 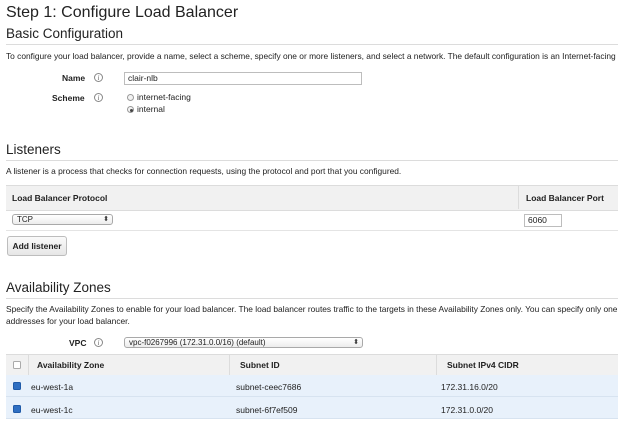 What do you see at coordinates (98, 77) in the screenshot?
I see `name-info-icon: i` at bounding box center [98, 77].